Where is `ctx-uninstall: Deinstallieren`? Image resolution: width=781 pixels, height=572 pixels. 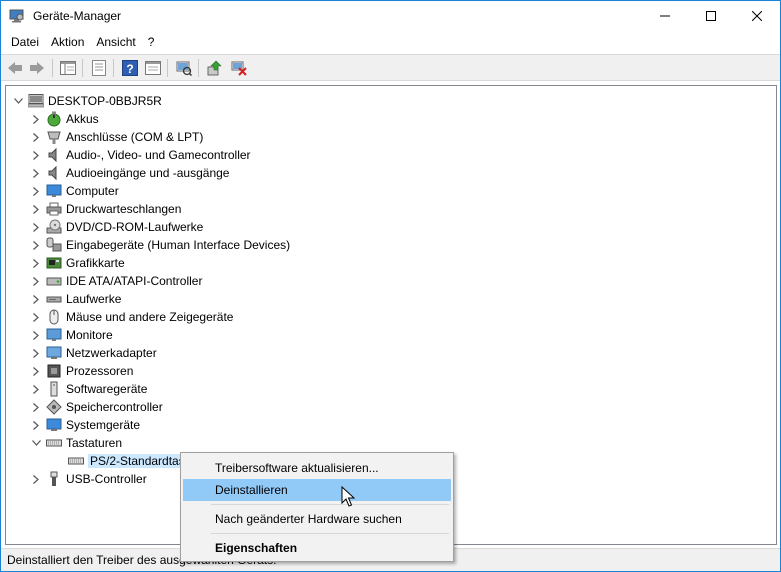
ctx-uninstall: Deinstallieren is located at coordinates (317, 490).